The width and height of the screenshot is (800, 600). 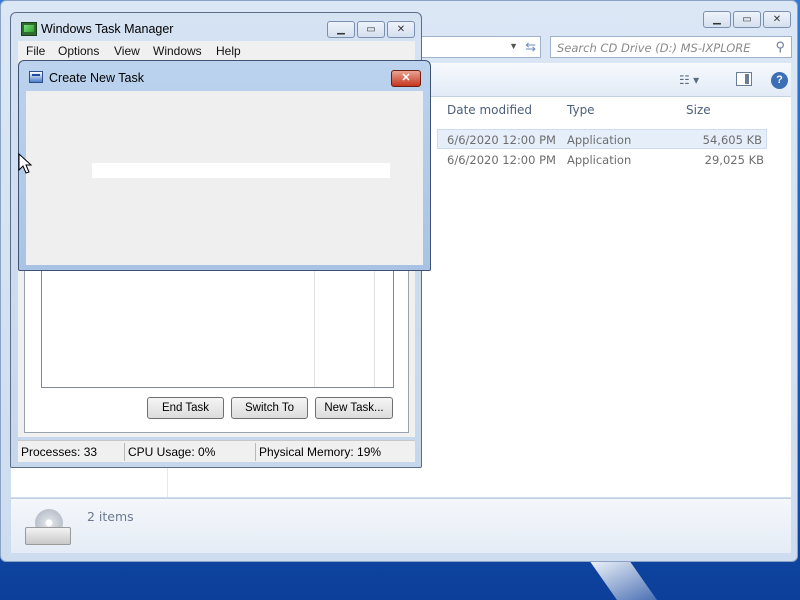 I want to click on item-count: 2 items, so click(x=110, y=516).